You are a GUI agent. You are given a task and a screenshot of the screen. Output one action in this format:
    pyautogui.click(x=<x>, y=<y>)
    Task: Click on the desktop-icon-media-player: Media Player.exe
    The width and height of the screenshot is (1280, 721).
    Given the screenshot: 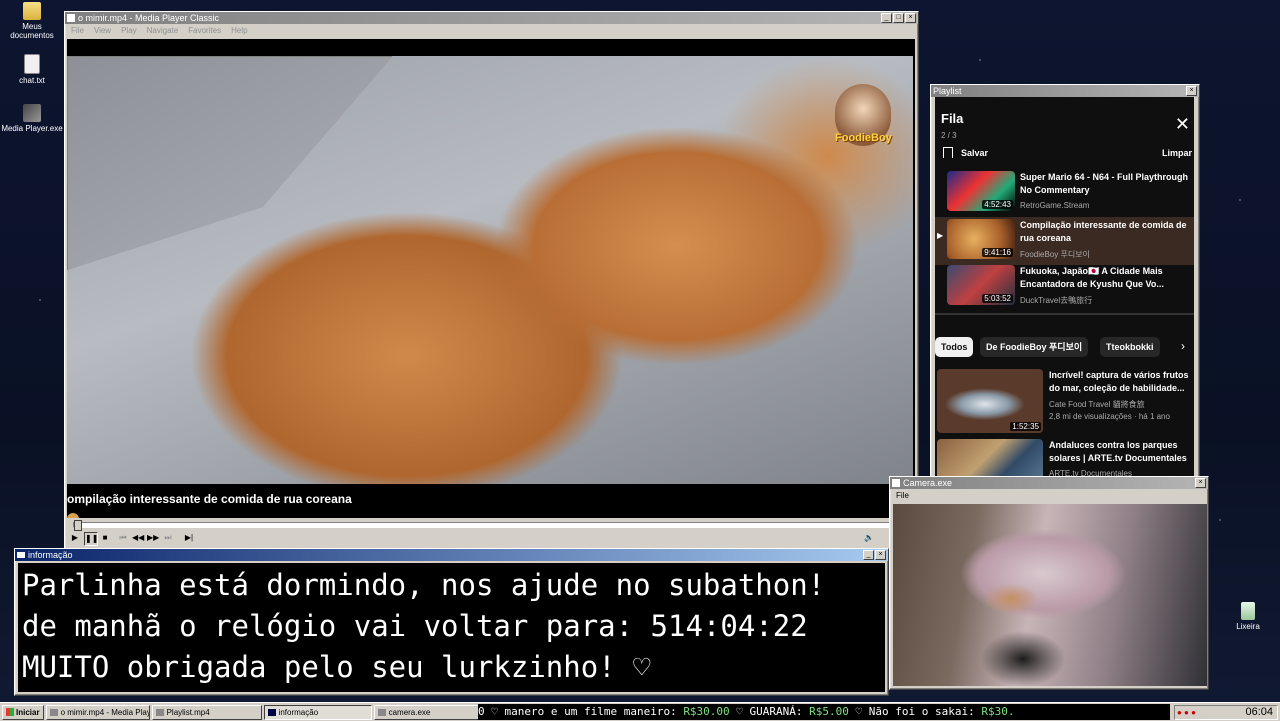 What is the action you would take?
    pyautogui.click(x=32, y=118)
    